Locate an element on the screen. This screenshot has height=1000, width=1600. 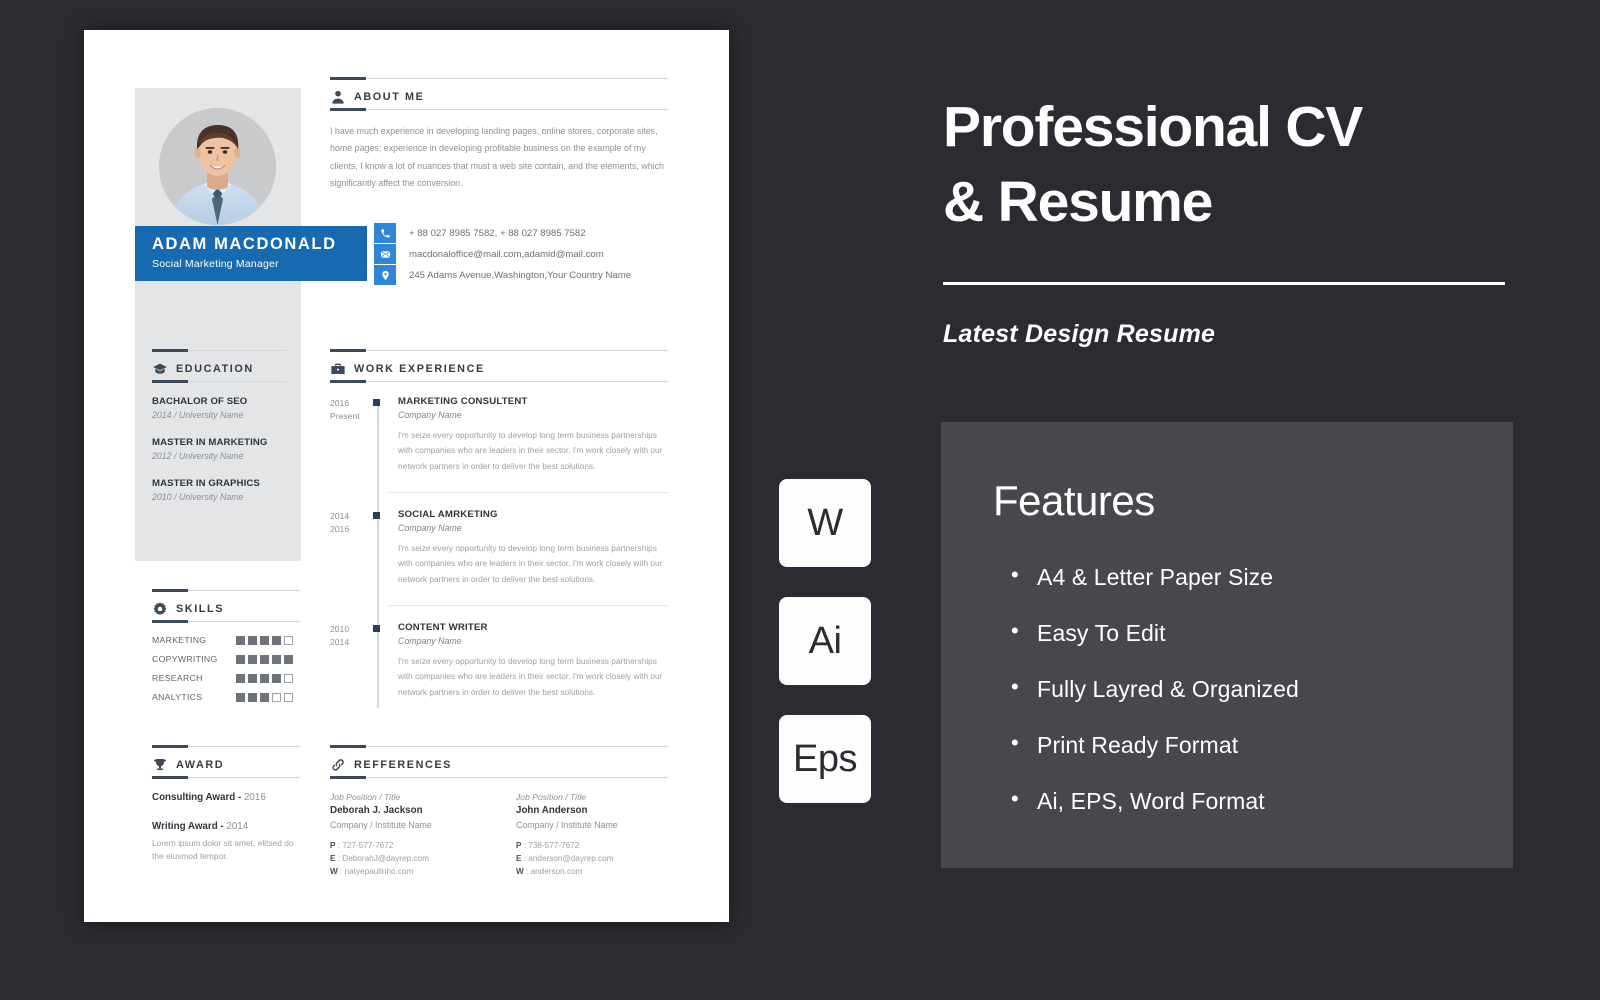
web-value: anderson.com is located at coordinates (556, 871).